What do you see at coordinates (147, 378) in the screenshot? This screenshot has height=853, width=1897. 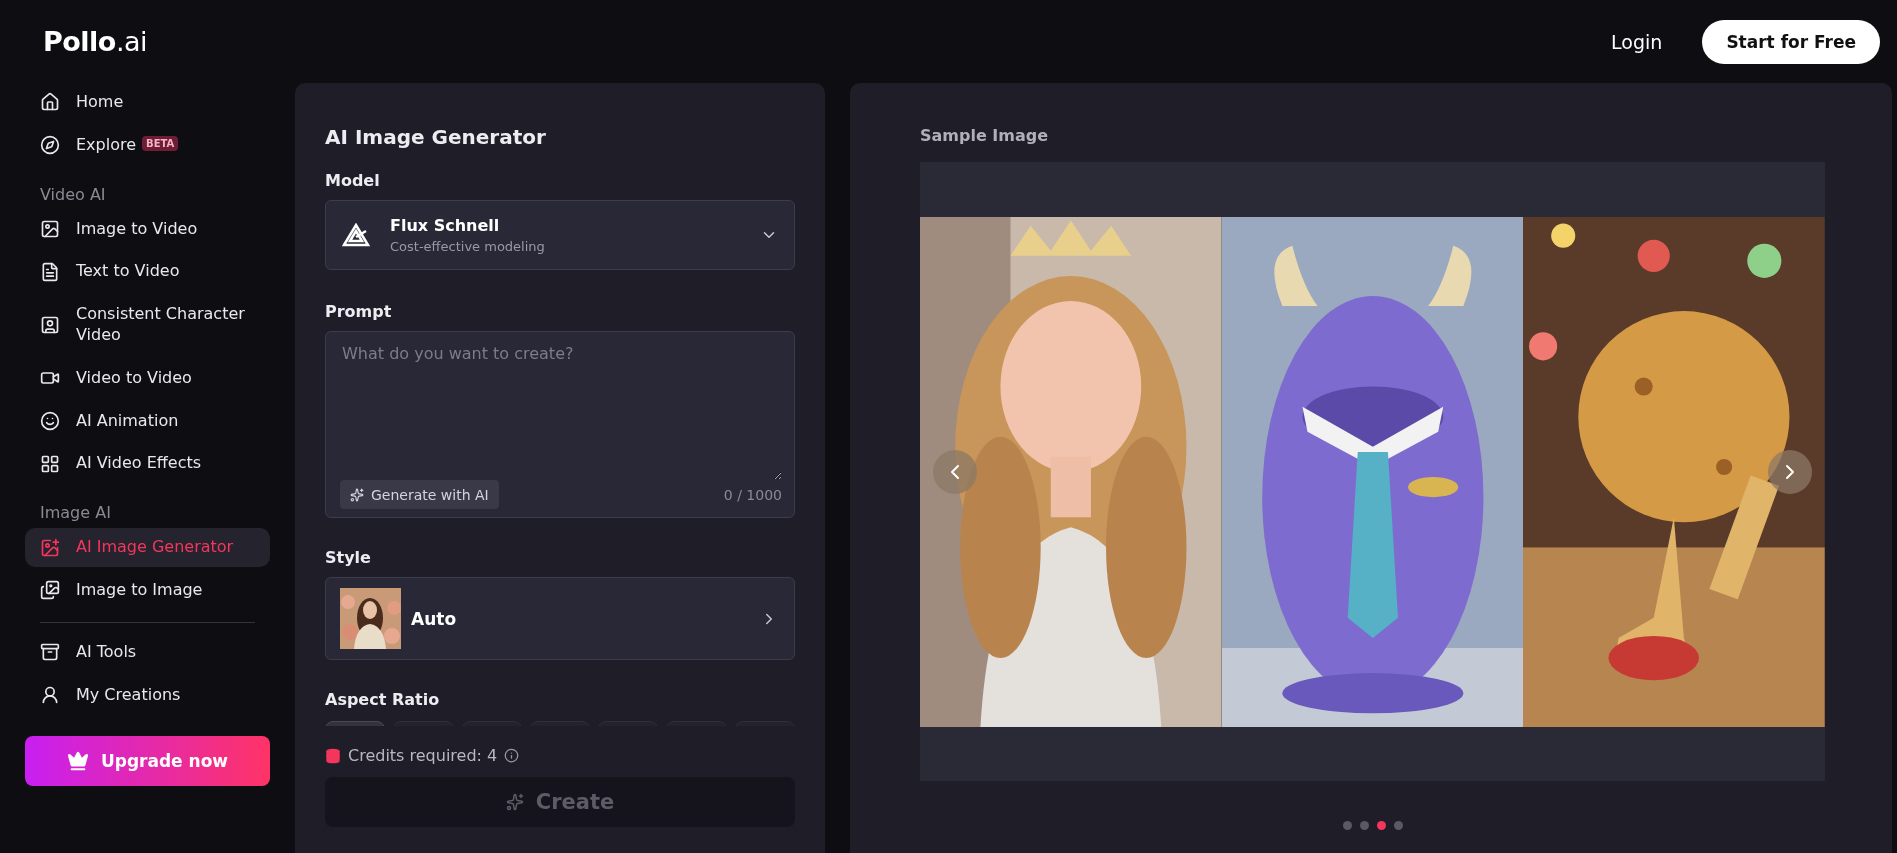 I see `sidebar-item: Video to Video` at bounding box center [147, 378].